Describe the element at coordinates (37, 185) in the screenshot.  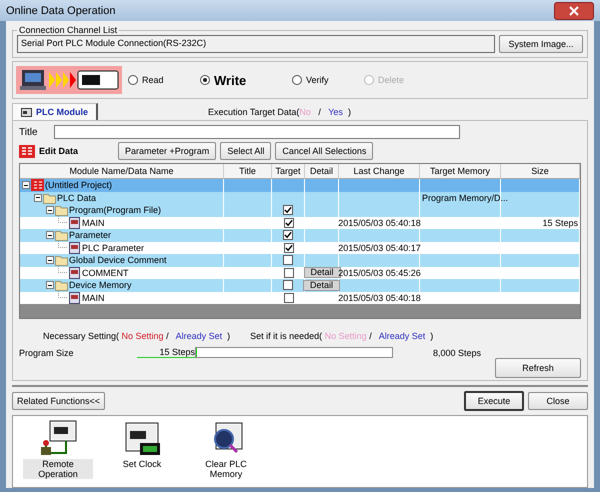
I see `project-icon` at that location.